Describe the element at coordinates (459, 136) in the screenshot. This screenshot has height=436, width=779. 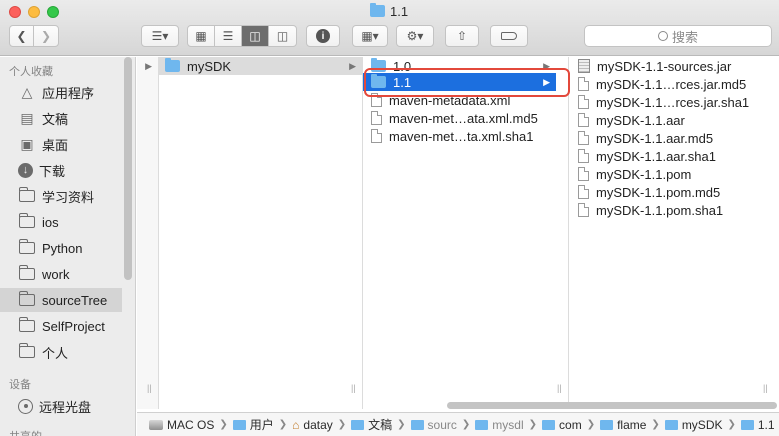
I see `list-item: maven-met…ta.xml.sha1` at that location.